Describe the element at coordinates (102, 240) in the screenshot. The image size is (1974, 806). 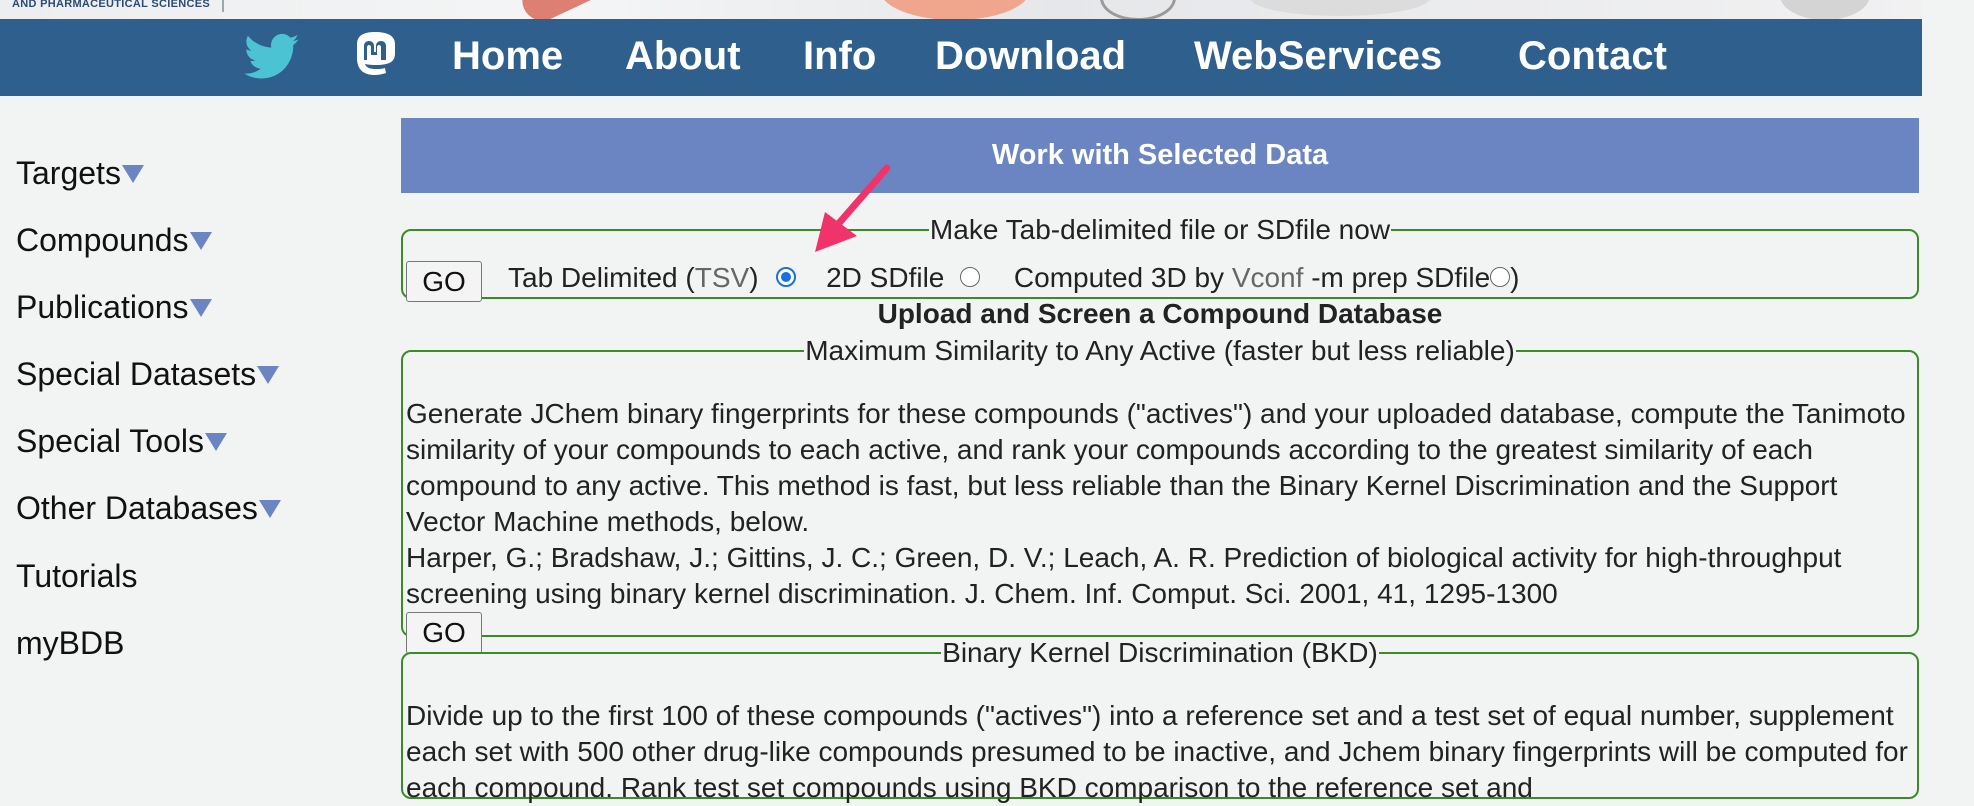
I see `sidebar-item-label: Compounds` at that location.